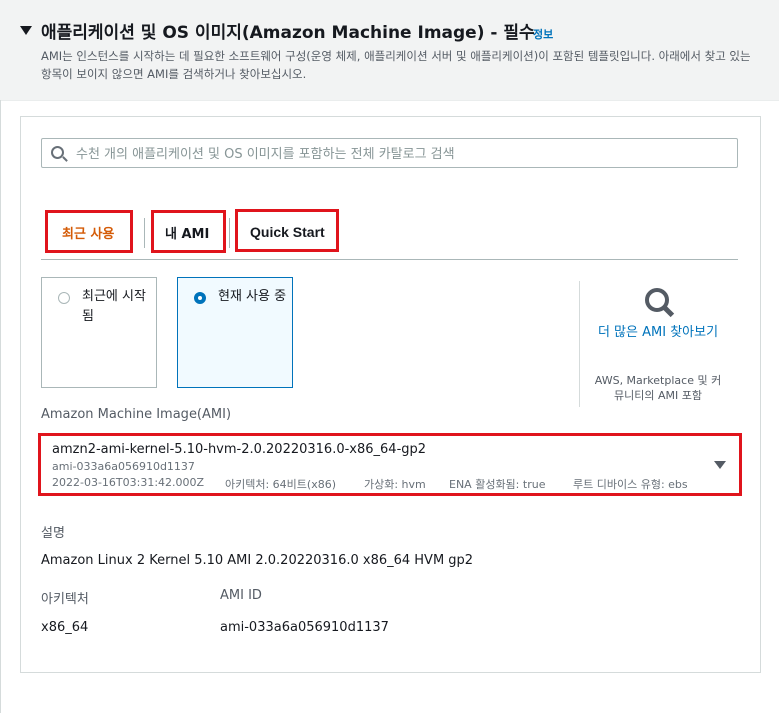 The width and height of the screenshot is (779, 713). I want to click on ami-date: 2022-03-16T03:31:42.000Z, so click(128, 482).